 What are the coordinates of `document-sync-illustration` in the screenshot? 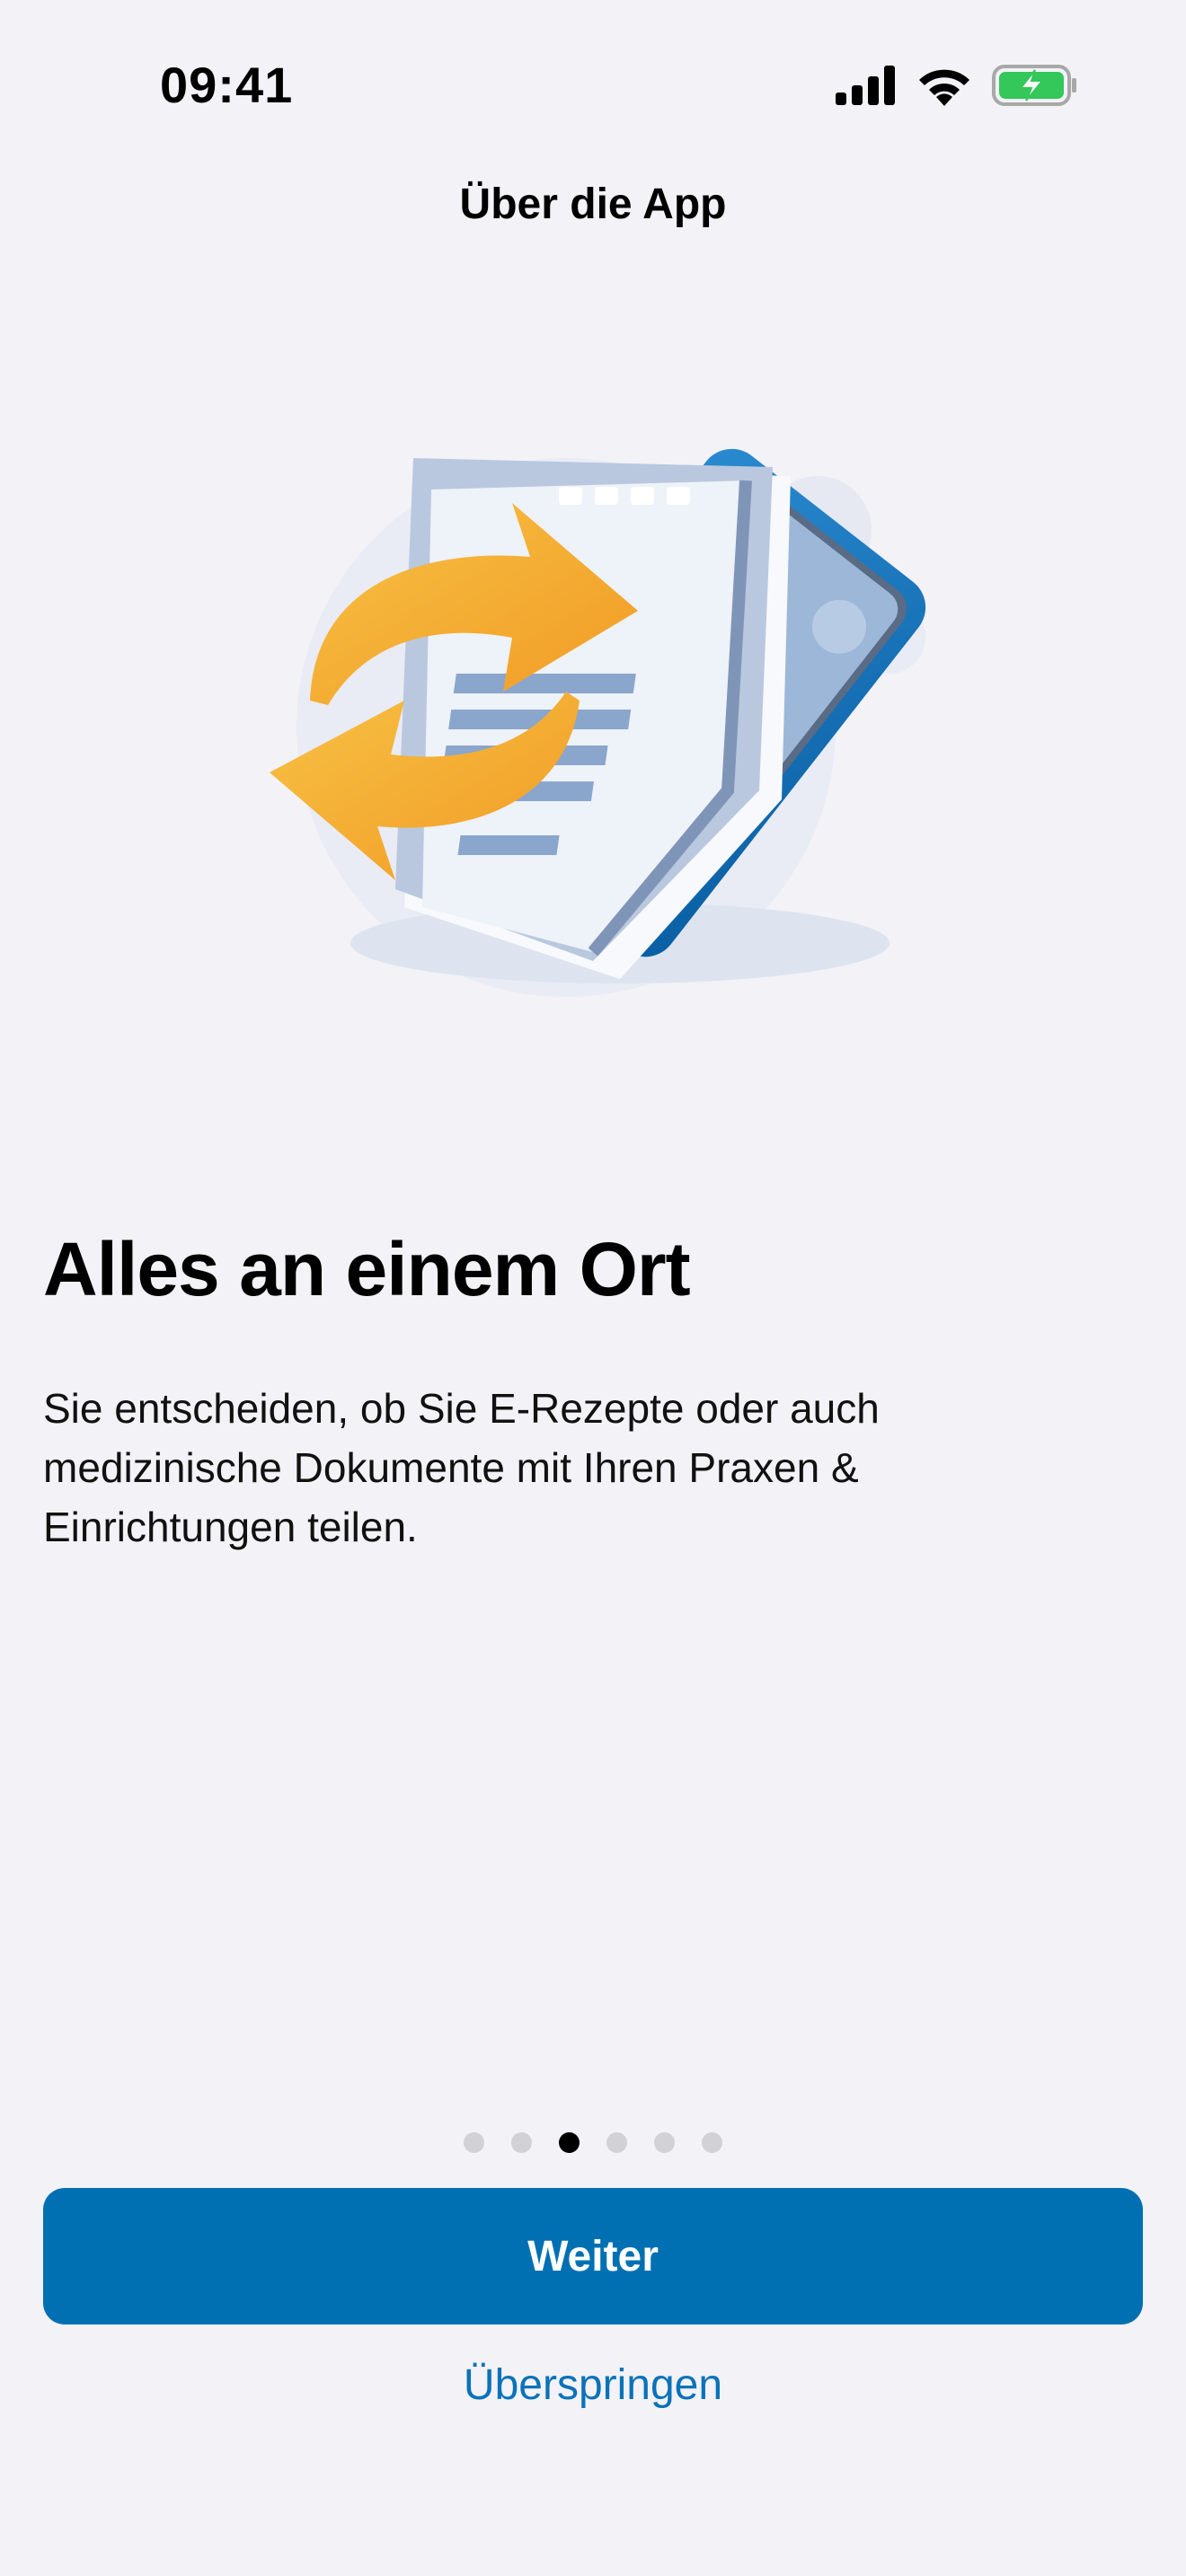 It's located at (598, 722).